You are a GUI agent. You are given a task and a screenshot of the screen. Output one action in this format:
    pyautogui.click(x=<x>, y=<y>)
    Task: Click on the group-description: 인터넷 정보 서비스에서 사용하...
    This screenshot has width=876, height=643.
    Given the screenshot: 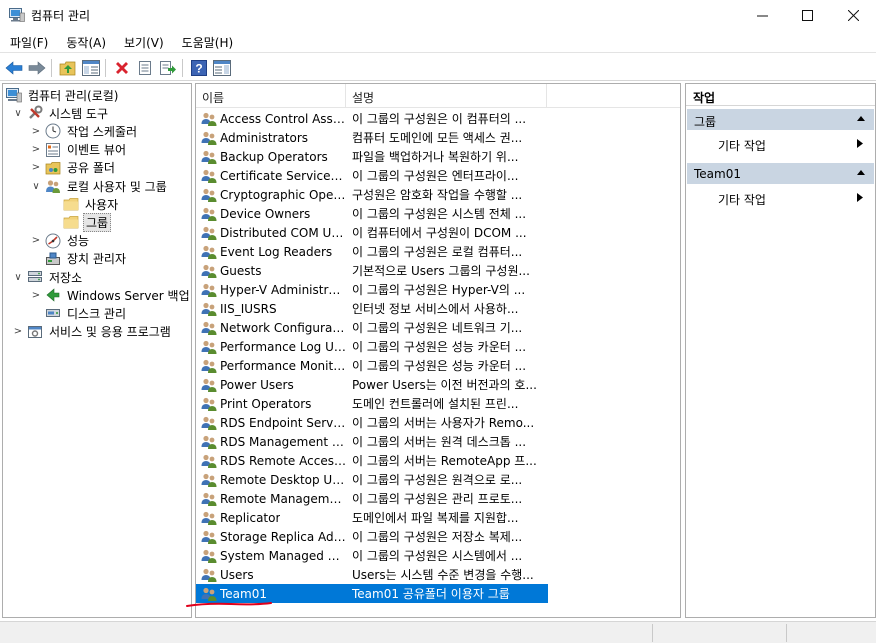 What is the action you would take?
    pyautogui.click(x=435, y=309)
    